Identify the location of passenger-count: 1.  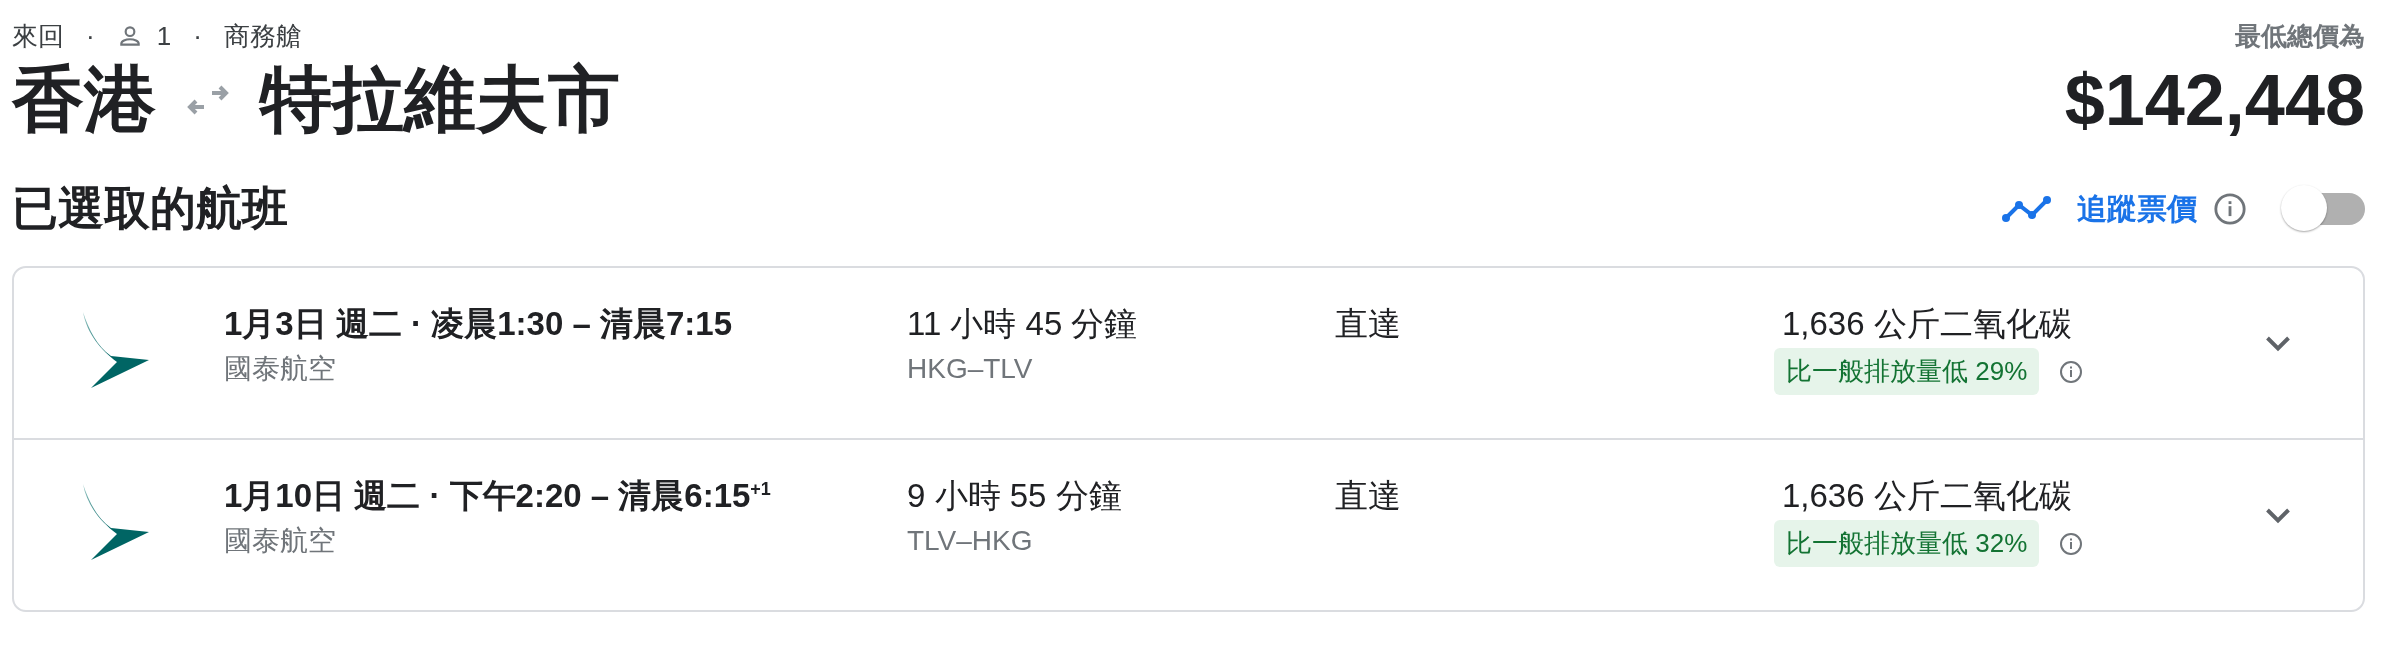
(164, 36).